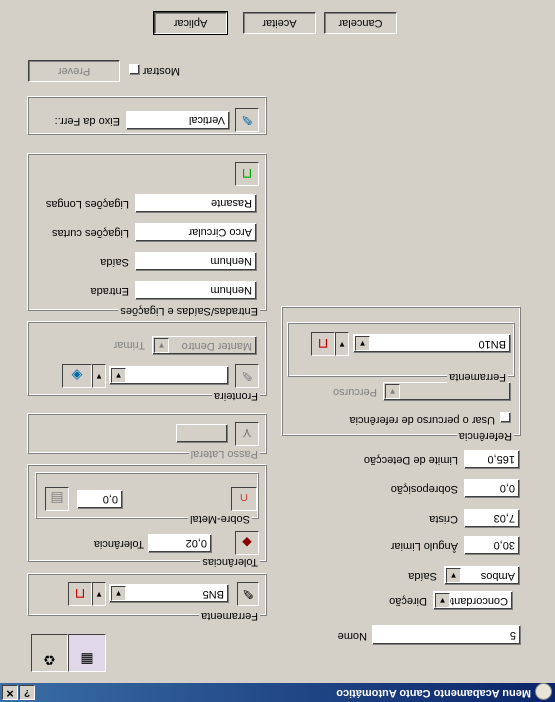 The height and width of the screenshot is (702, 555). I want to click on nome-label: Nome, so click(352, 636).